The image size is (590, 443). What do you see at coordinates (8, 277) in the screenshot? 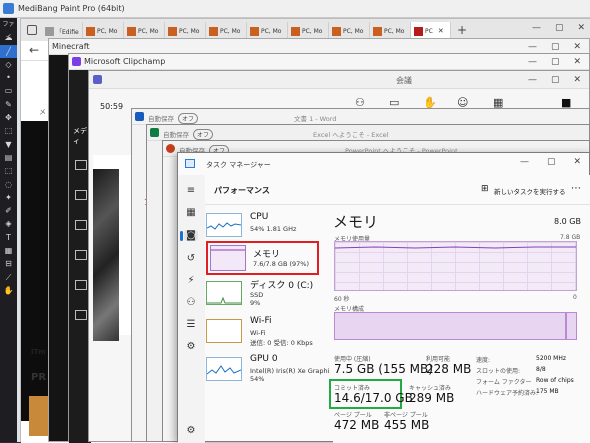
I see `eyedropper-icon: ⟋` at bounding box center [8, 277].